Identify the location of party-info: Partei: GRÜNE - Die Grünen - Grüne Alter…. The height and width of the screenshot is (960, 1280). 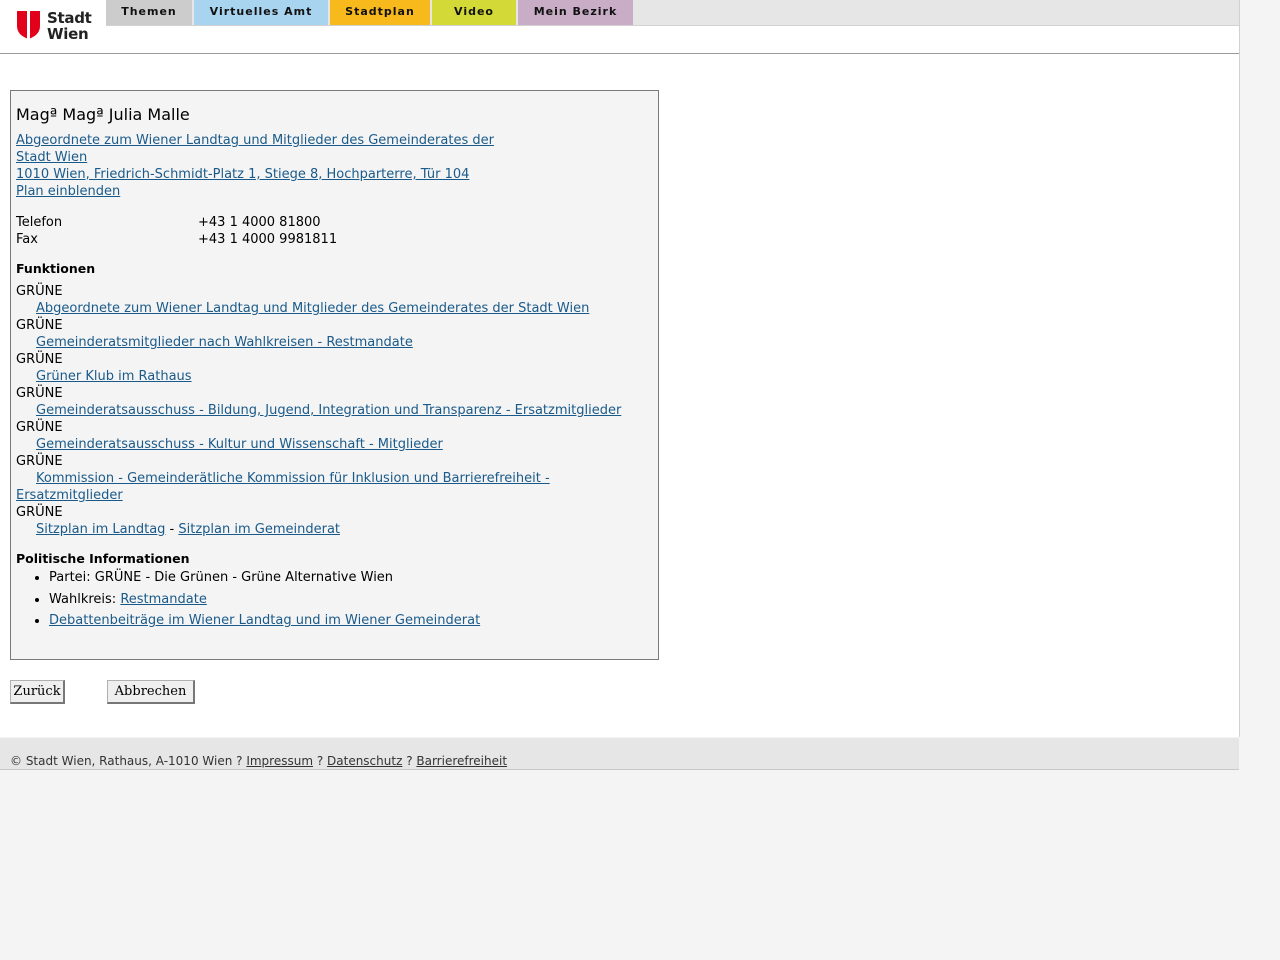
(264, 577).